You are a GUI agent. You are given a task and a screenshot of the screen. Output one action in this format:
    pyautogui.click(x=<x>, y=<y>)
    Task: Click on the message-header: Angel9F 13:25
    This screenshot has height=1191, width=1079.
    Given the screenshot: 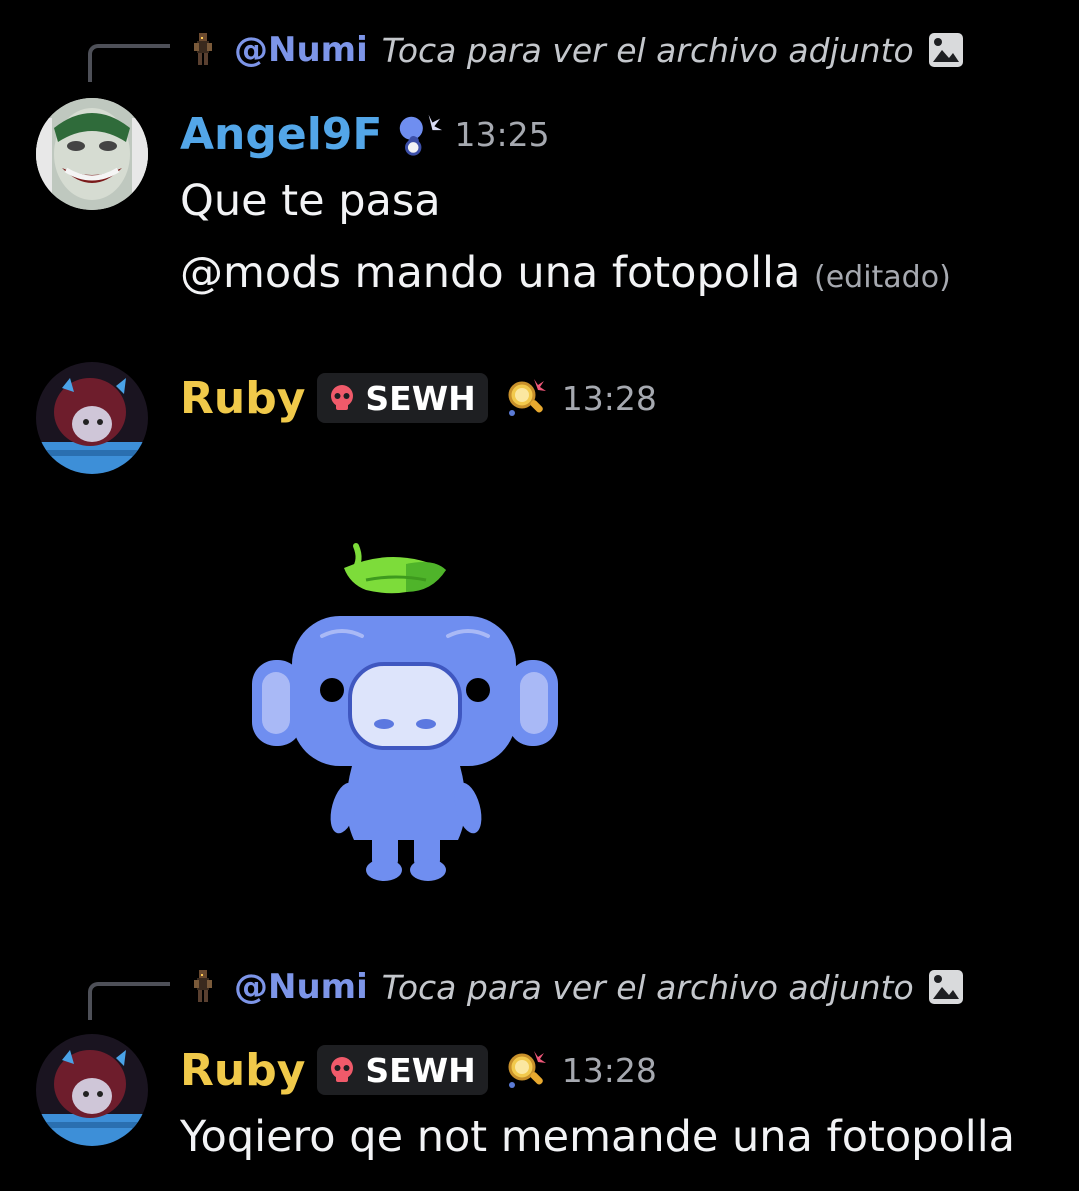 What is the action you would take?
    pyautogui.click(x=365, y=134)
    